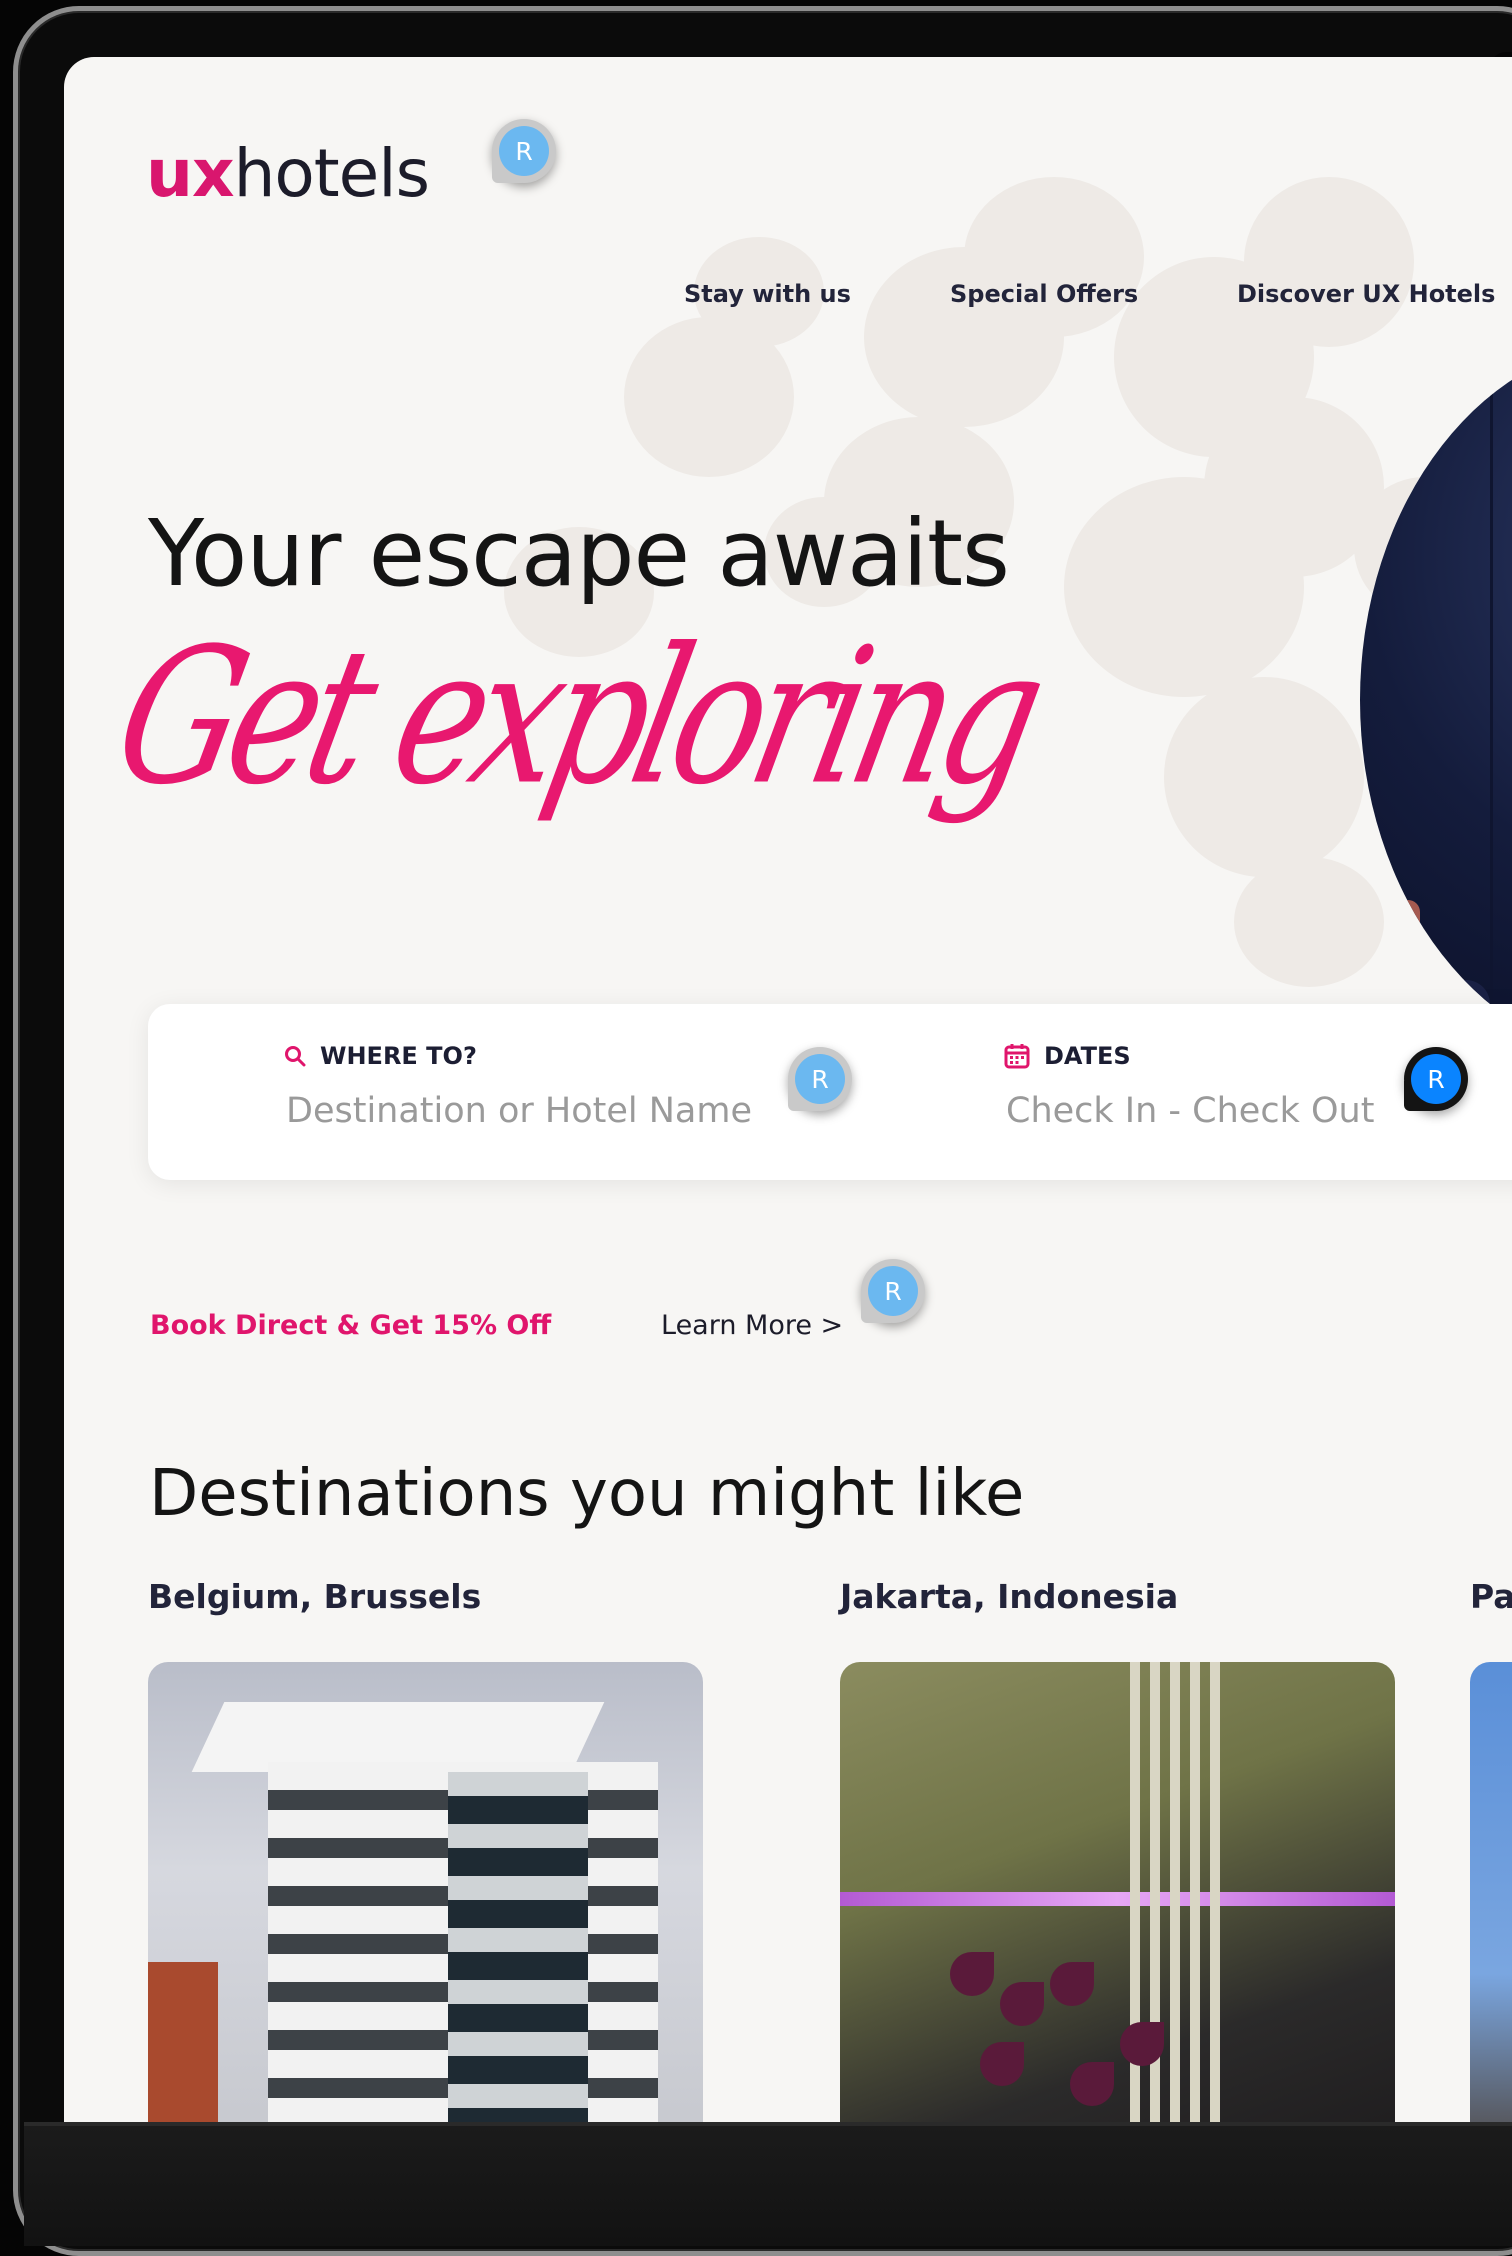 The height and width of the screenshot is (2256, 1512). I want to click on where-label: WHERE TO?, so click(380, 1056).